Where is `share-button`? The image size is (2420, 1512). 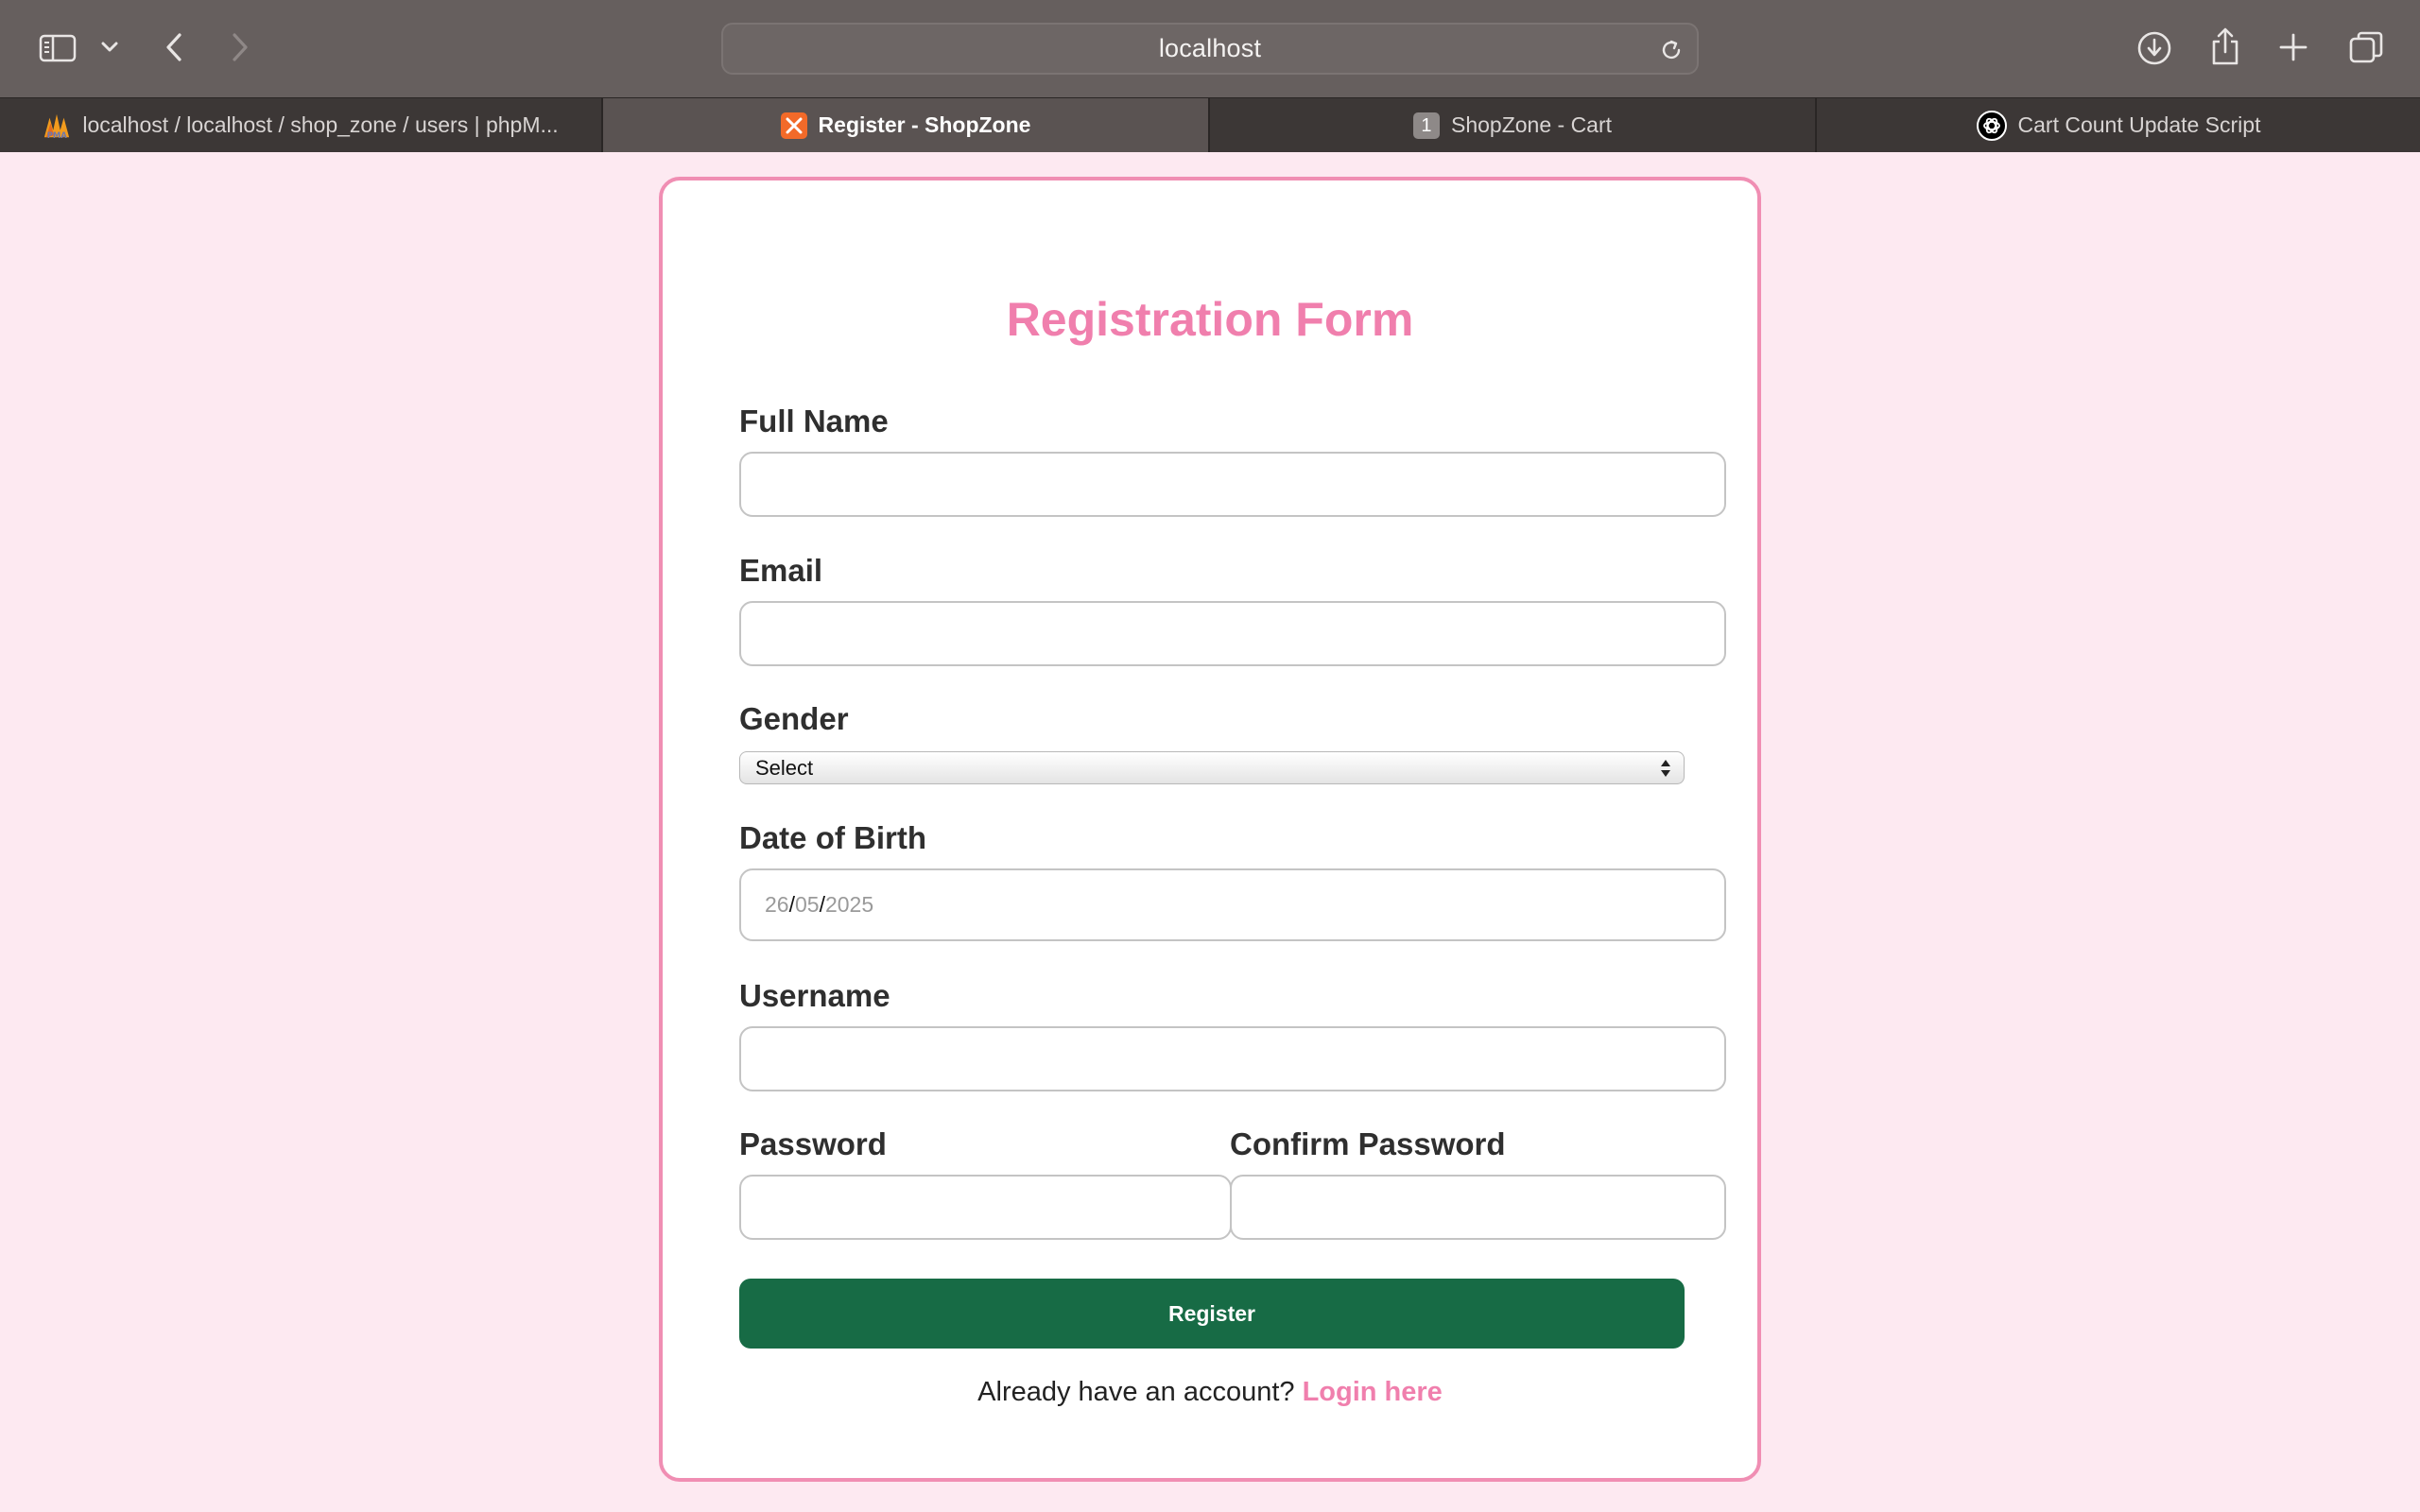 share-button is located at coordinates (2225, 46).